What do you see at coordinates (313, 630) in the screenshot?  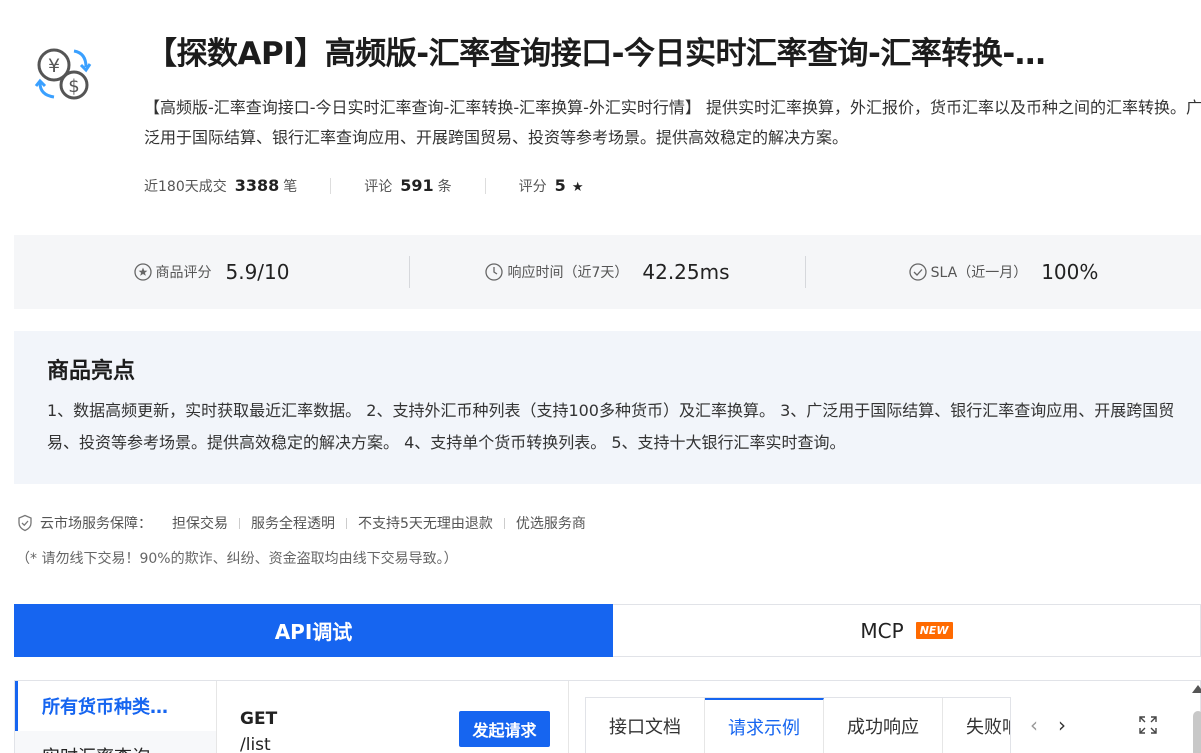 I see `tab-api-debug: API调试` at bounding box center [313, 630].